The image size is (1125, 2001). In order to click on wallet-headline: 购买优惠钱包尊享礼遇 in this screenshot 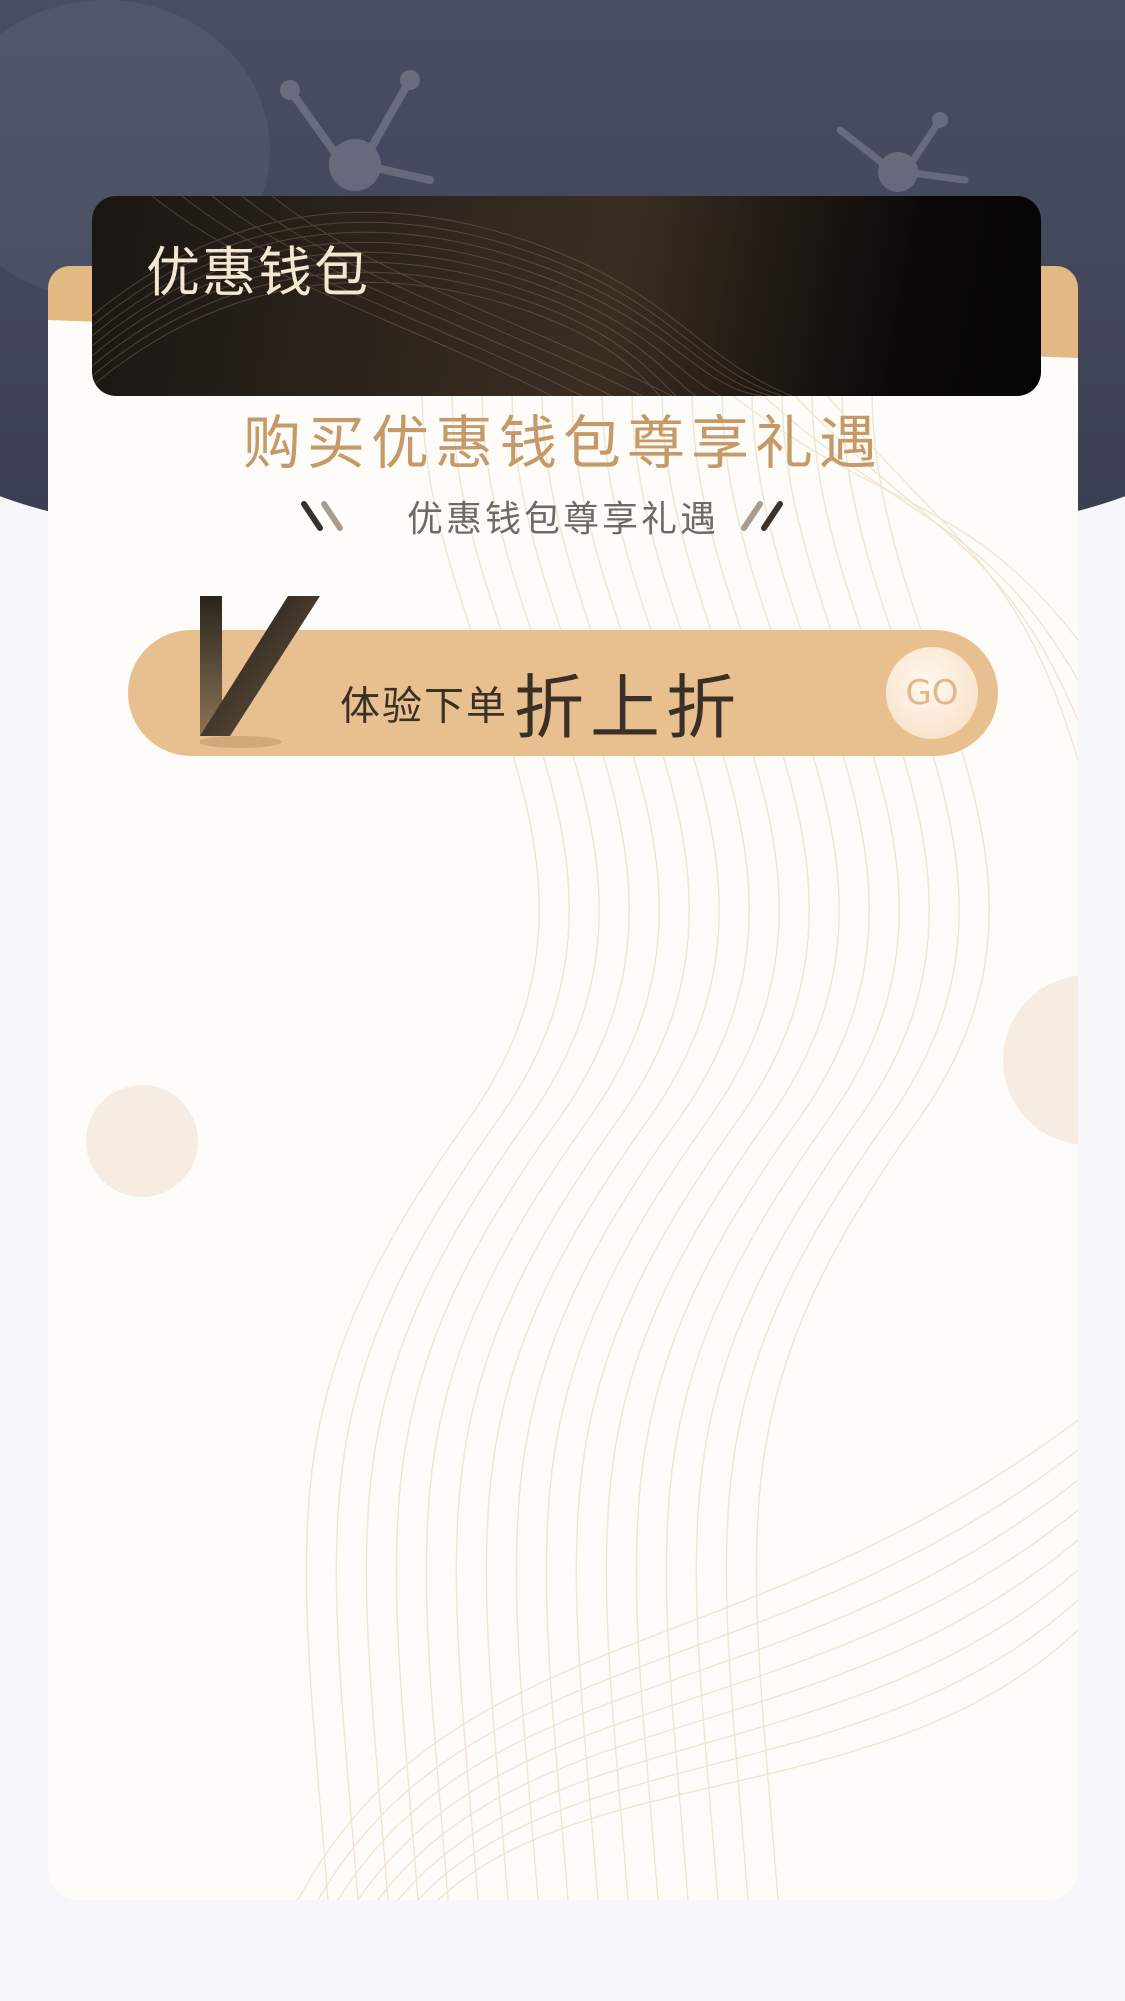, I will do `click(562, 443)`.